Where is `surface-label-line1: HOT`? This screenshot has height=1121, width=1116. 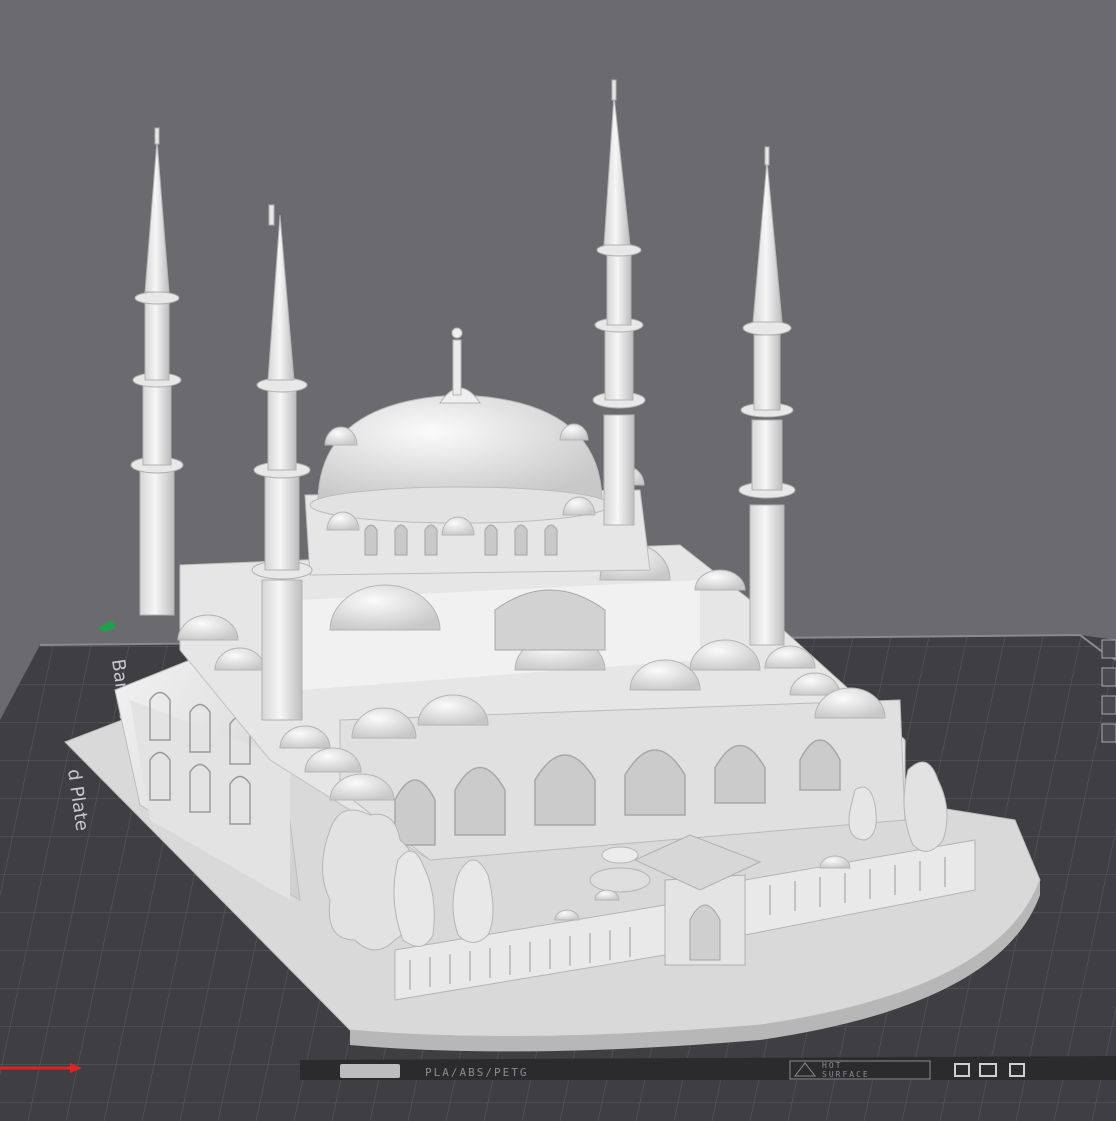 surface-label-line1: HOT is located at coordinates (832, 1065).